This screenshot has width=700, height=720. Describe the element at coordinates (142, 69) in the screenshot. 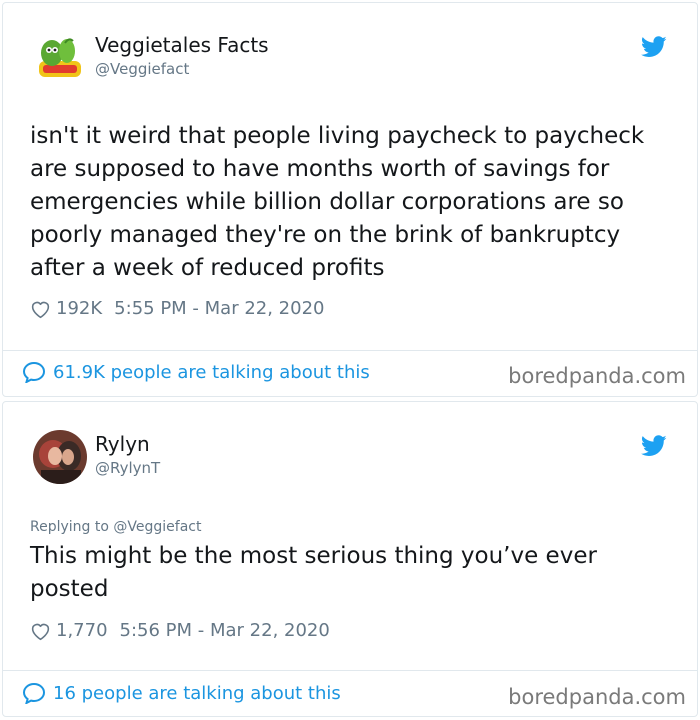

I see `user-handle: @Veggiefact` at that location.